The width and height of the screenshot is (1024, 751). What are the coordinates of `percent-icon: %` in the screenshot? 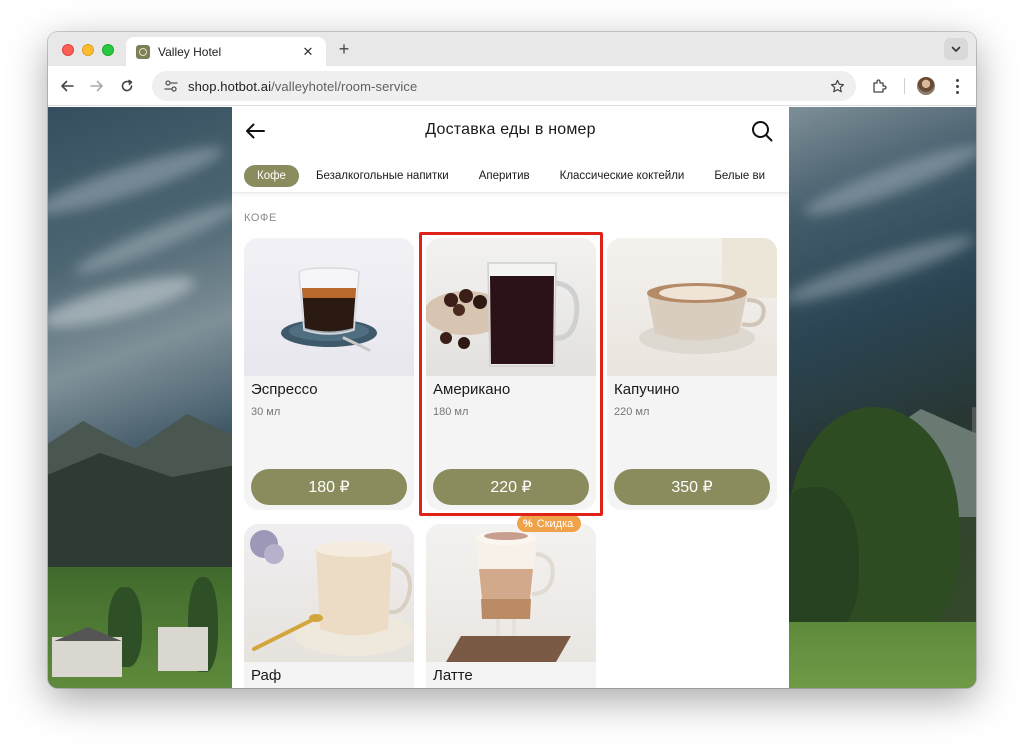 It's located at (528, 523).